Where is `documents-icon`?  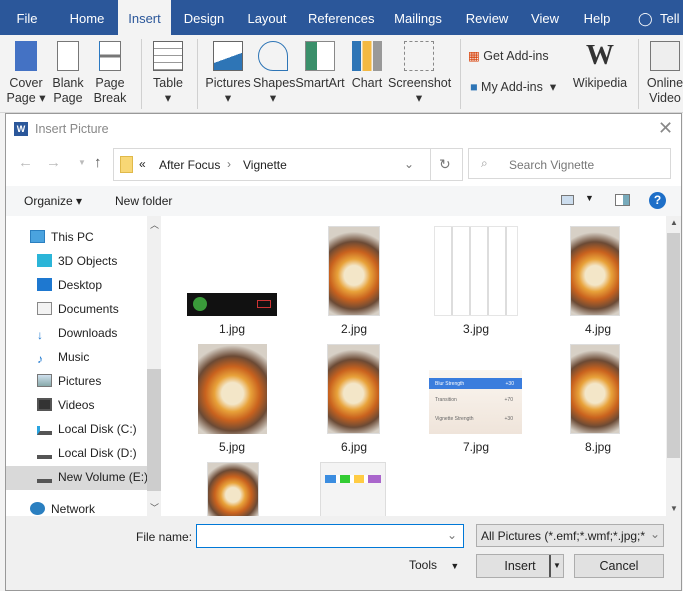
documents-icon is located at coordinates (44, 308).